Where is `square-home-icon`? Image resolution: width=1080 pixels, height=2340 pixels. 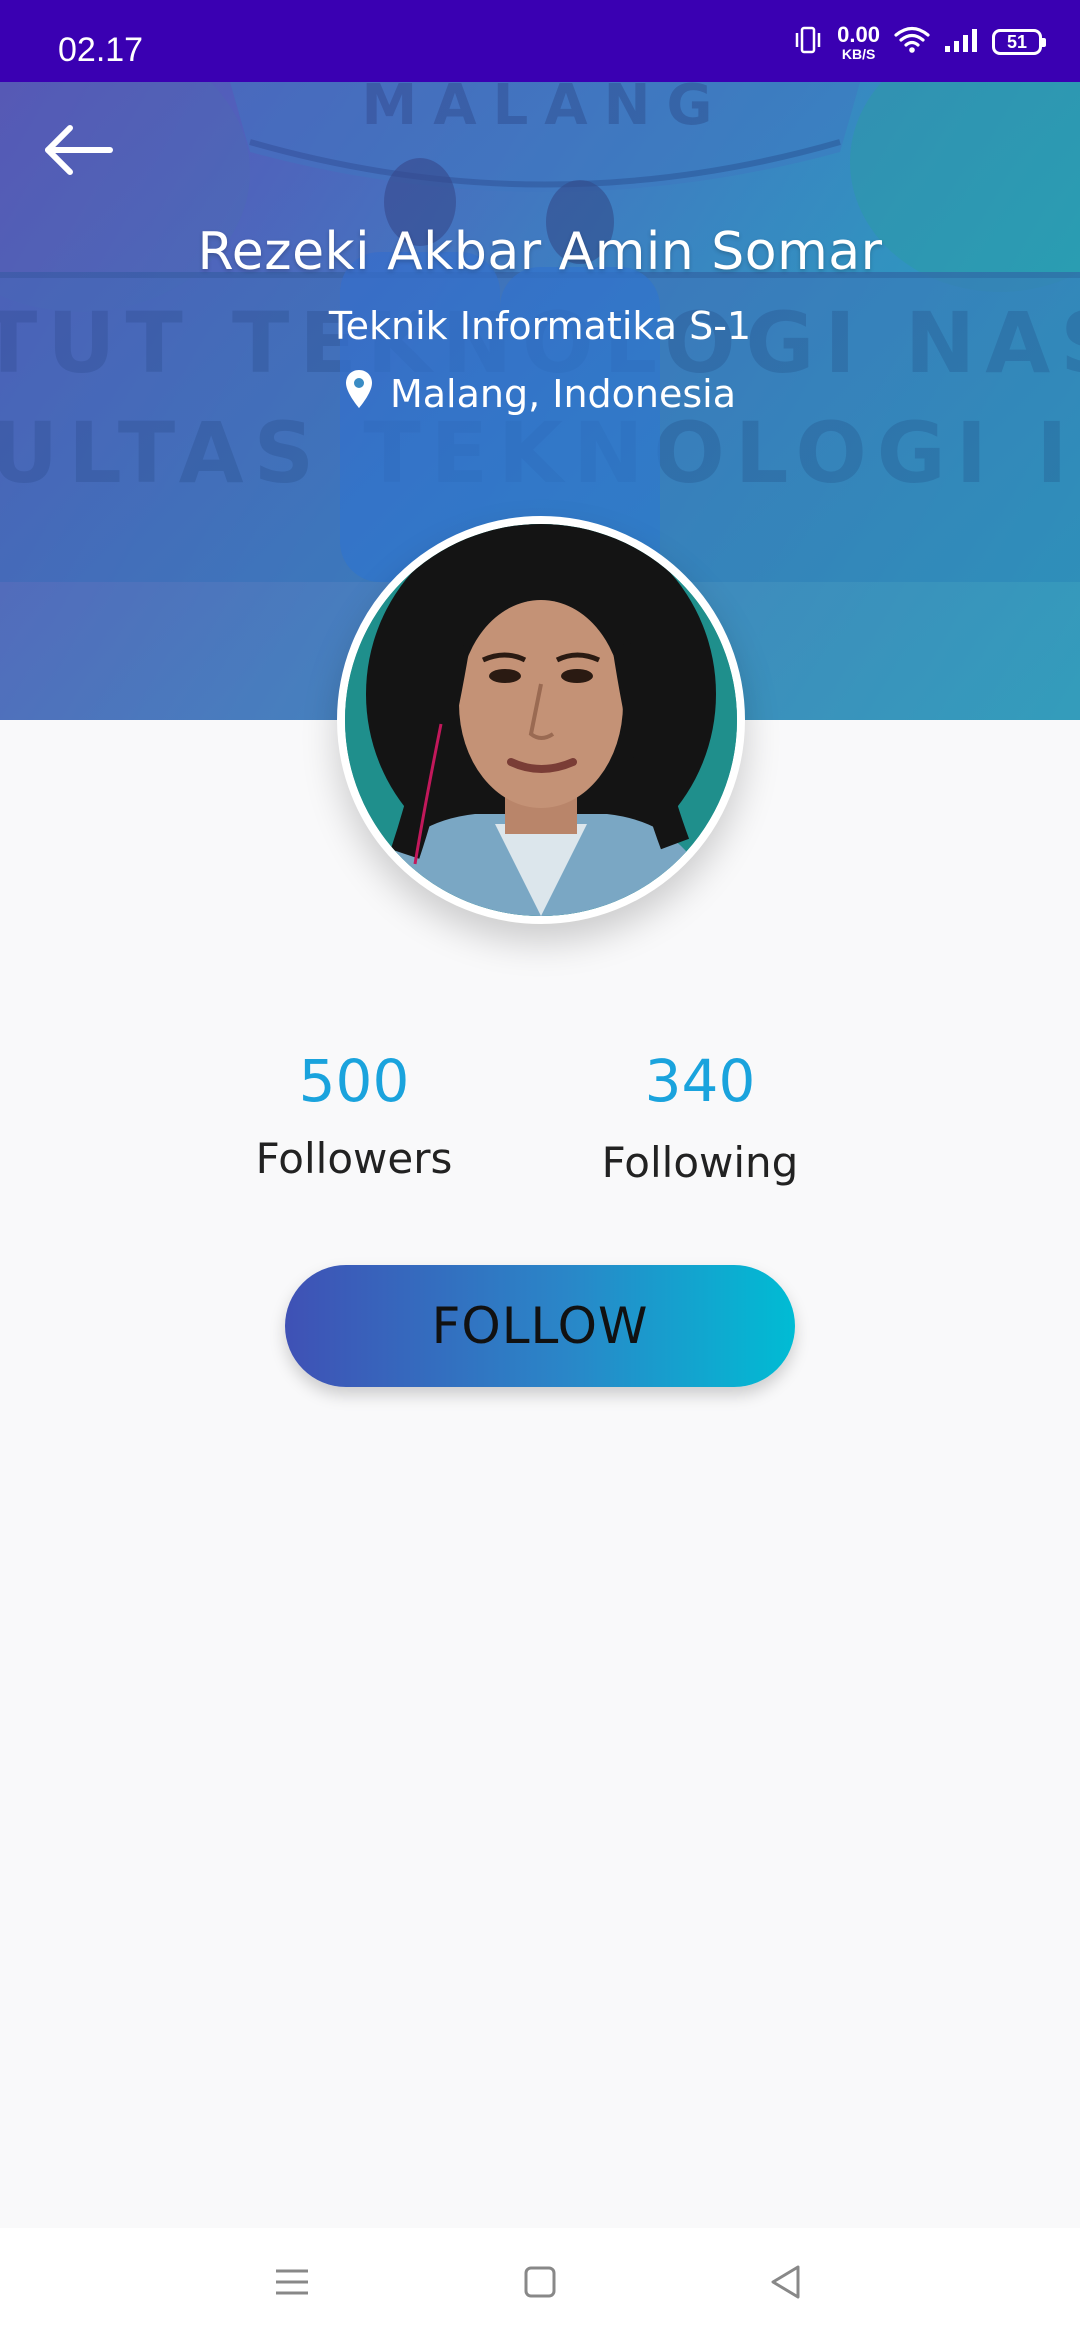 square-home-icon is located at coordinates (540, 2284).